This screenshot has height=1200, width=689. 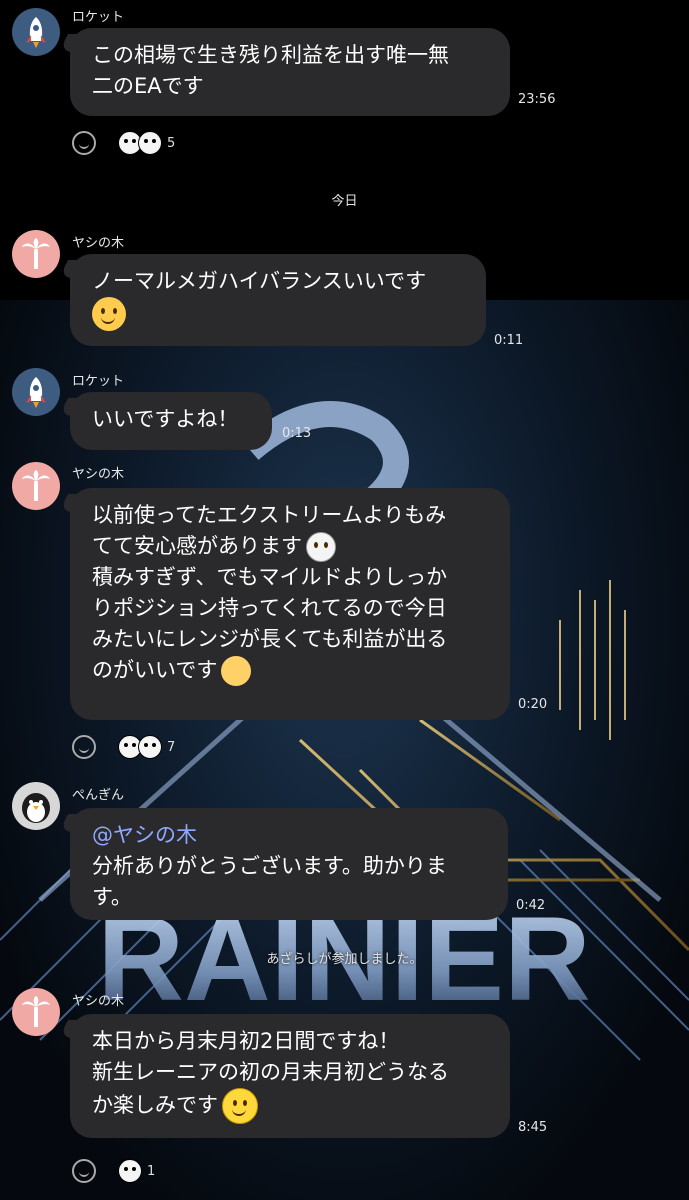 What do you see at coordinates (537, 99) in the screenshot?
I see `message-time: 23:56` at bounding box center [537, 99].